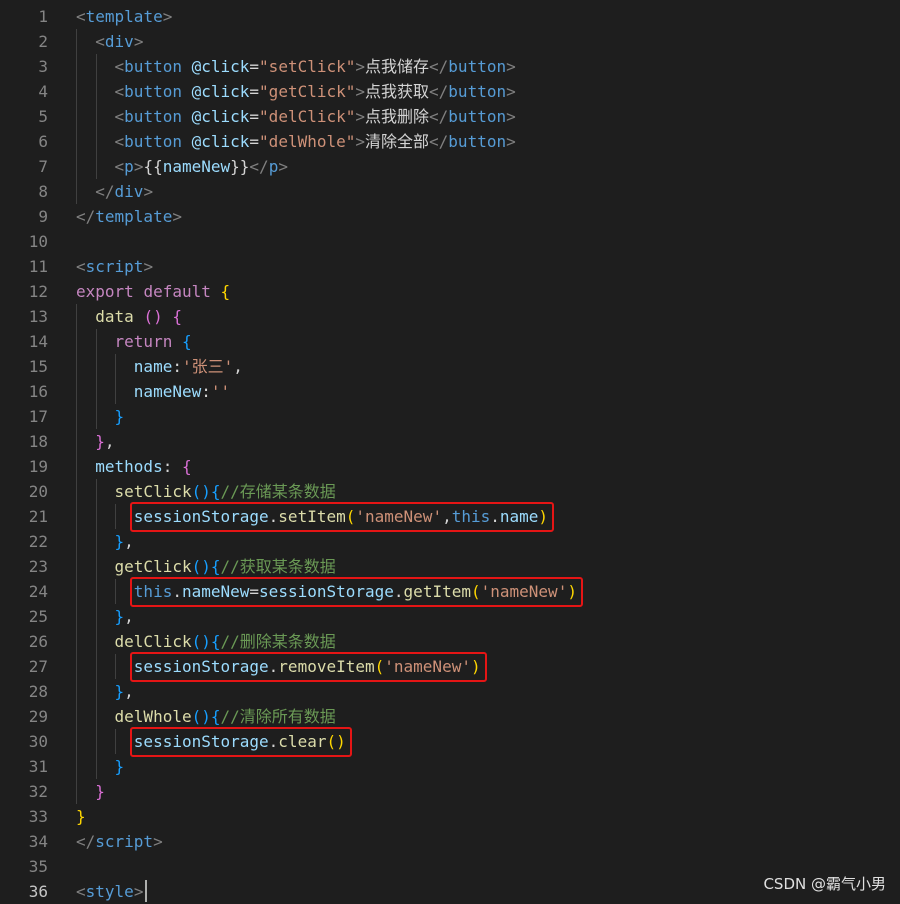 Image resolution: width=900 pixels, height=904 pixels. What do you see at coordinates (450, 16) in the screenshot?
I see `code-line: 1 <template>` at bounding box center [450, 16].